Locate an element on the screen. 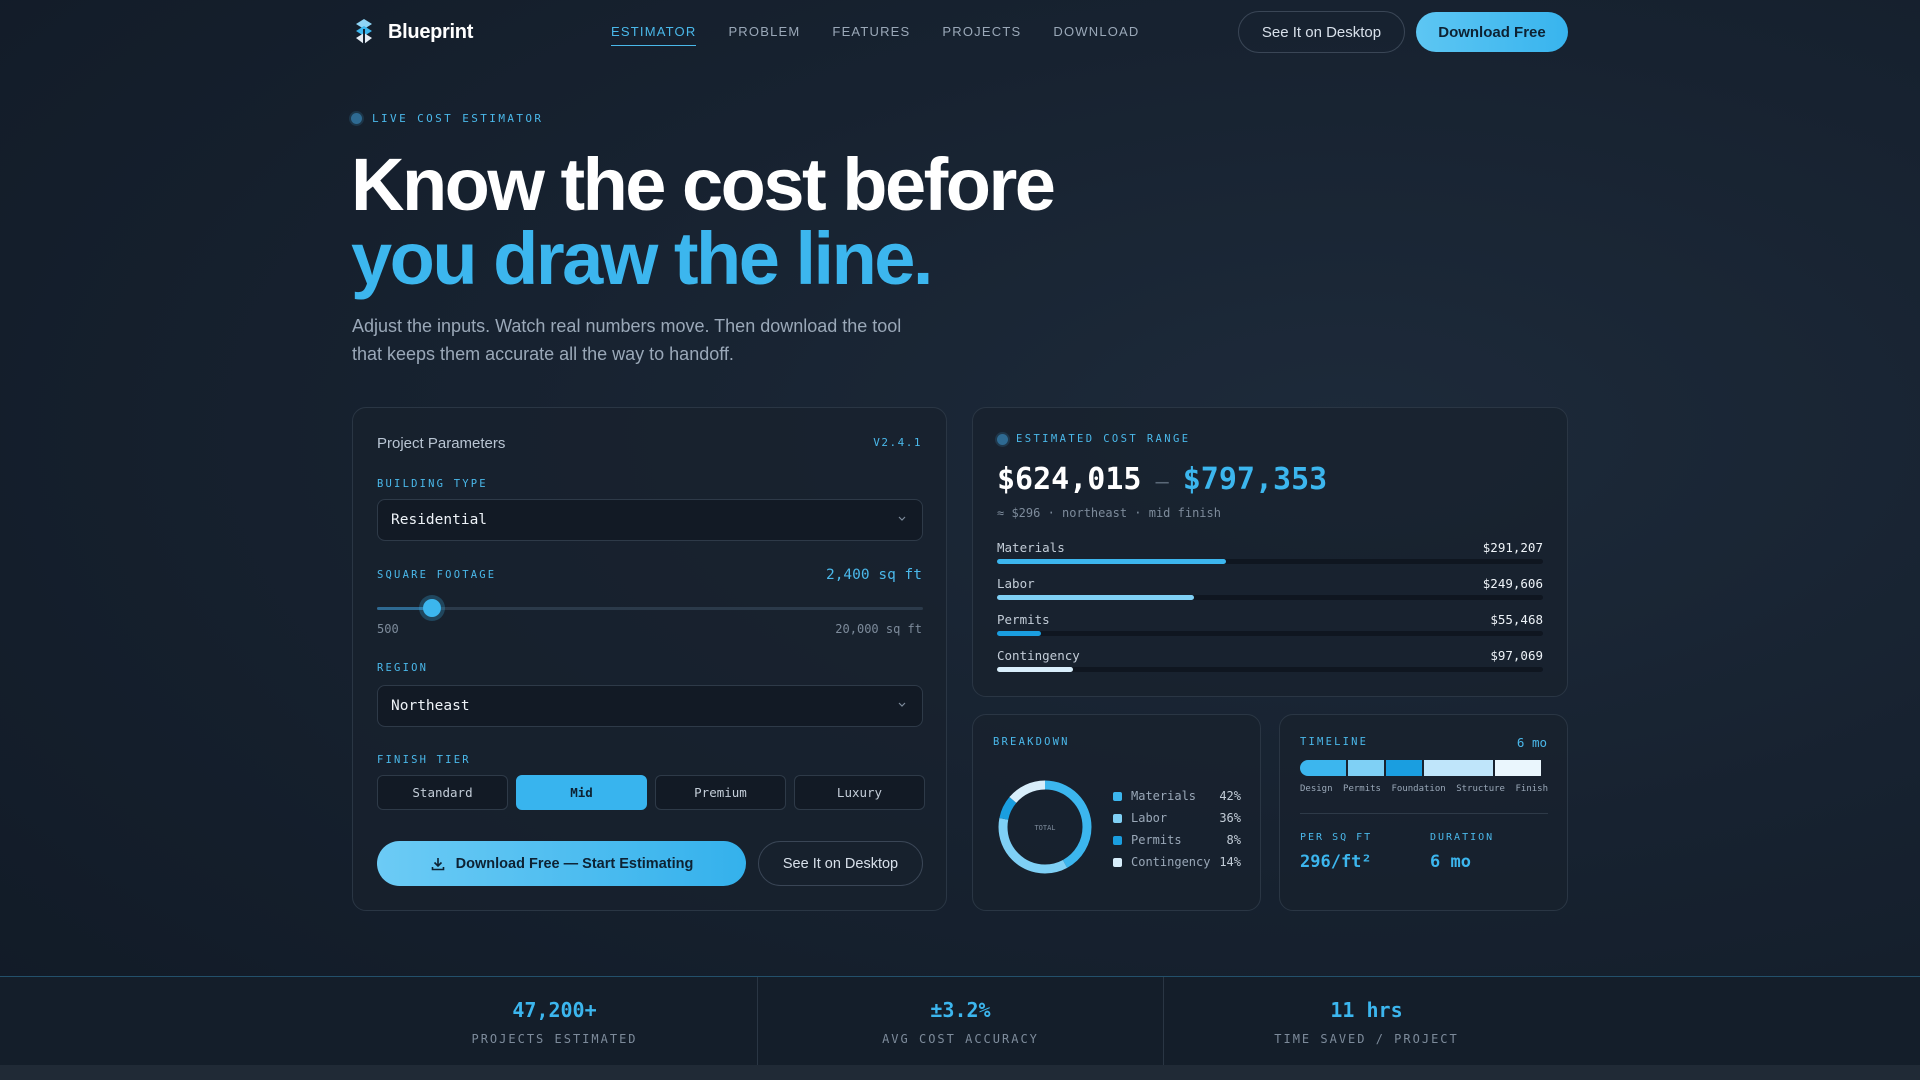  cost-row: Labor $249,606 is located at coordinates (1270, 594).